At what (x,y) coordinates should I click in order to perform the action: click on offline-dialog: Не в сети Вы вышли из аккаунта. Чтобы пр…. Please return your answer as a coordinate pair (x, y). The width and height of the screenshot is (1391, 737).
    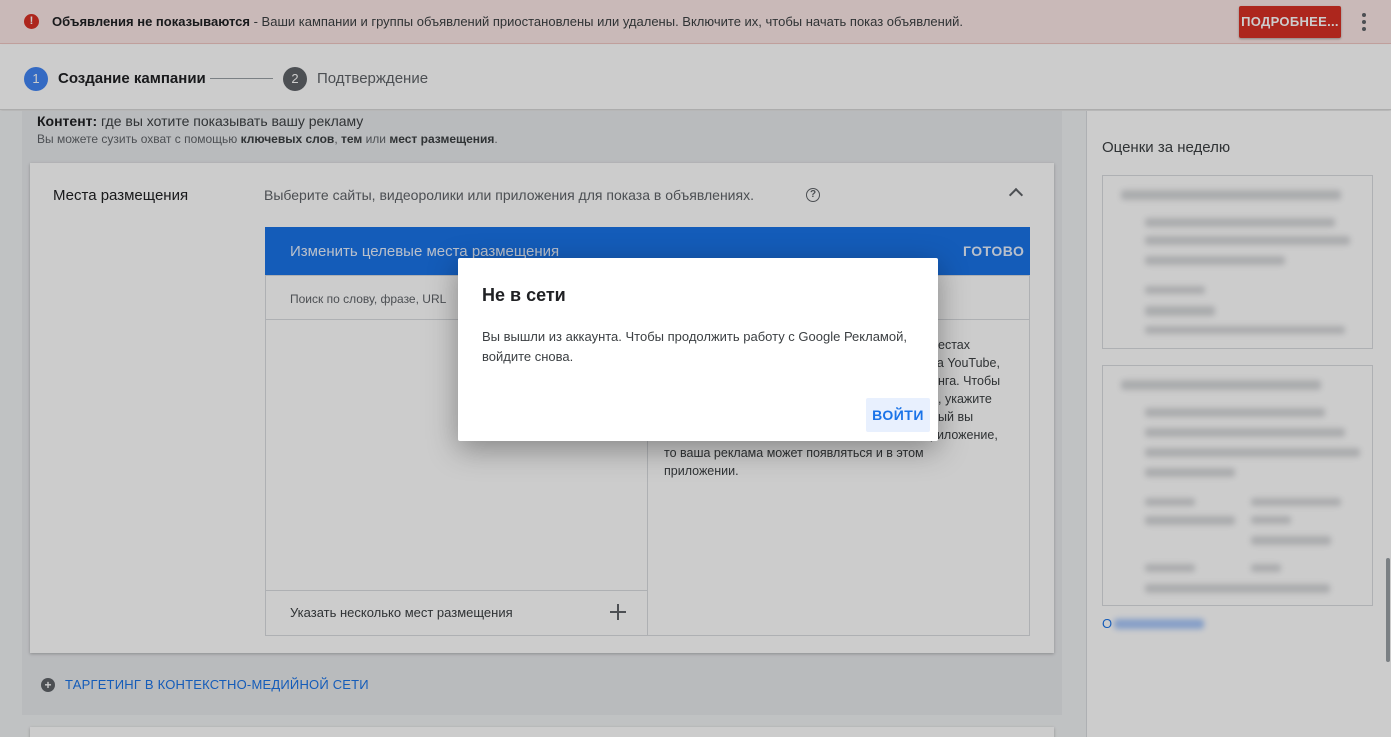
    Looking at the image, I should click on (698, 349).